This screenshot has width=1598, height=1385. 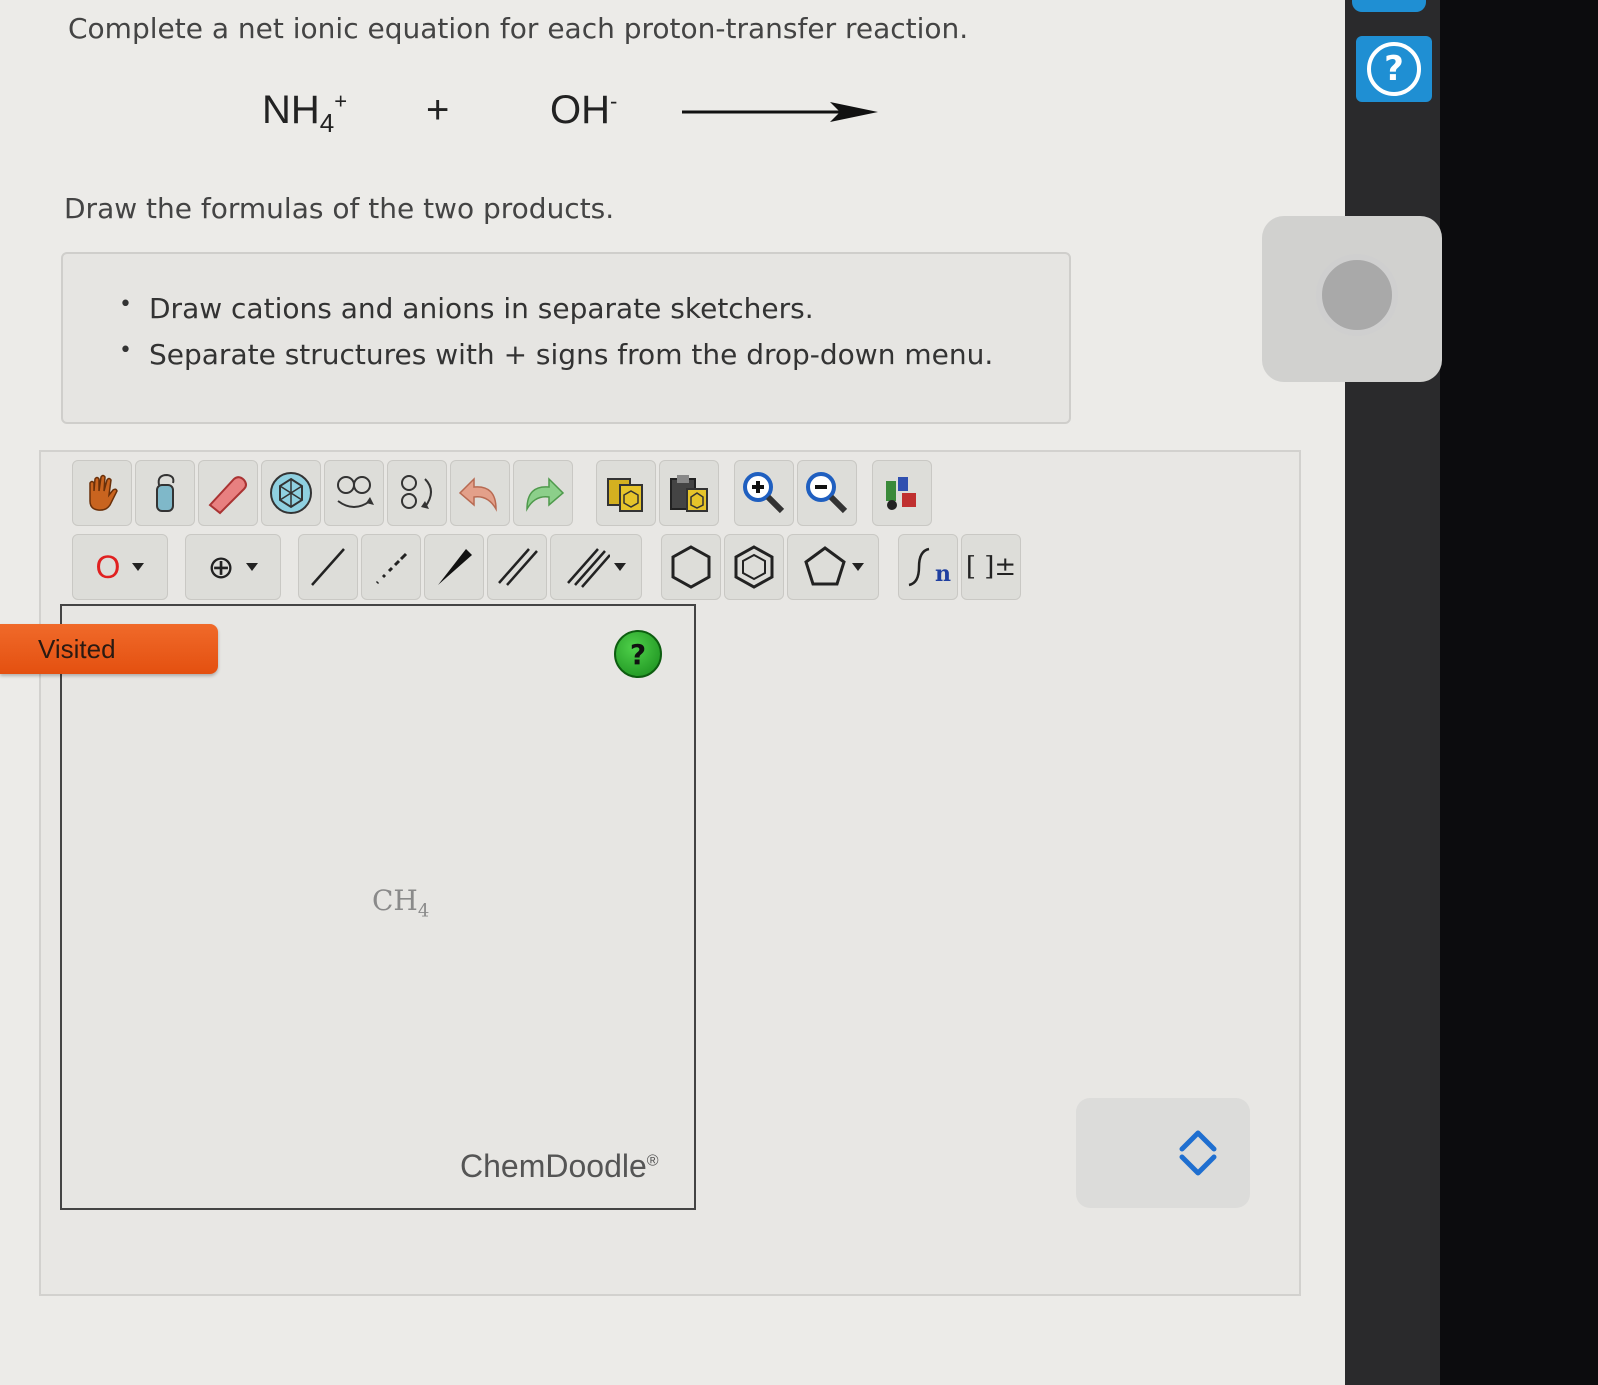 I want to click on paste-button, so click(x=689, y=493).